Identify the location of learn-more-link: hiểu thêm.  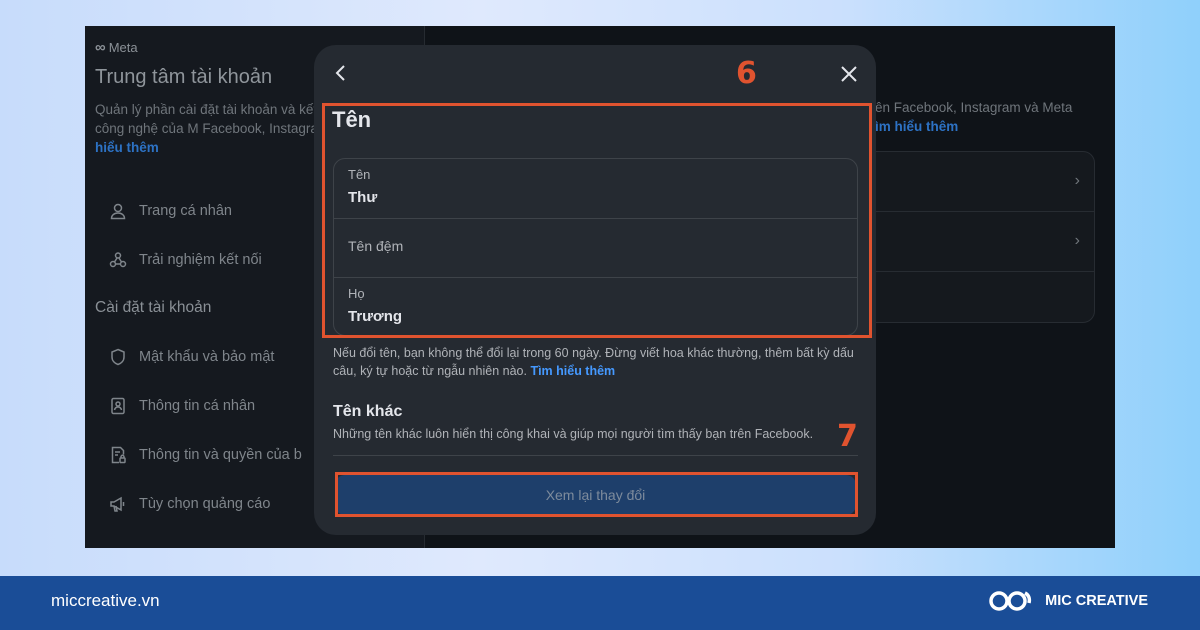
(127, 147).